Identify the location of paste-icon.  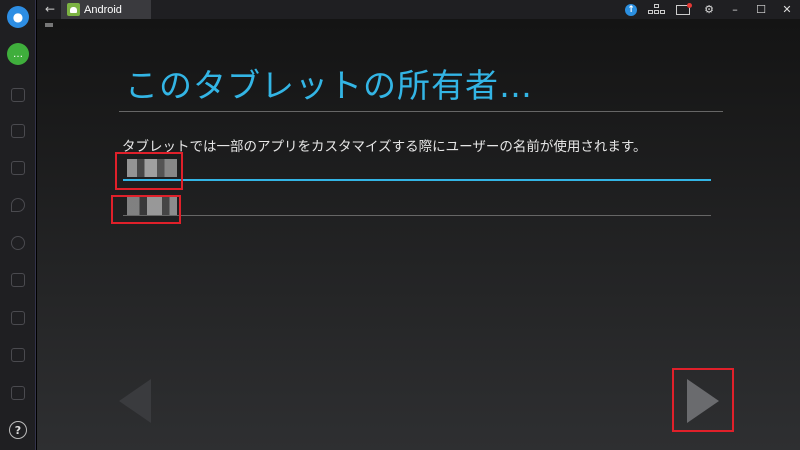
(18, 355).